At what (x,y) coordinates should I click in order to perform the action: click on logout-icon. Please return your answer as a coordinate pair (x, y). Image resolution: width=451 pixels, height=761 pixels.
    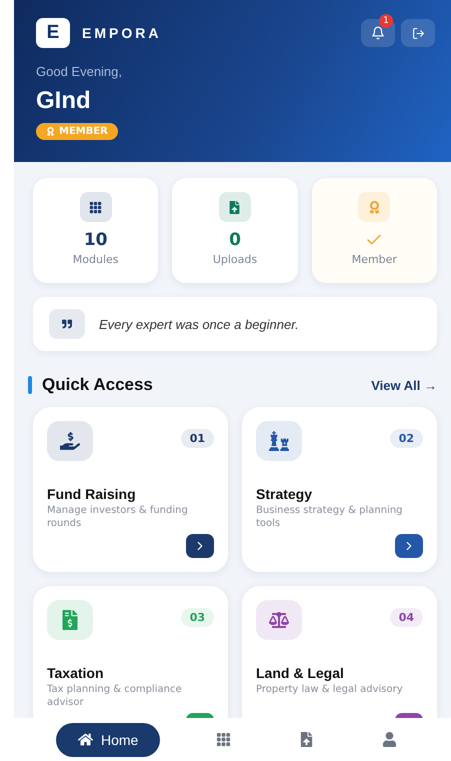
    Looking at the image, I should click on (418, 33).